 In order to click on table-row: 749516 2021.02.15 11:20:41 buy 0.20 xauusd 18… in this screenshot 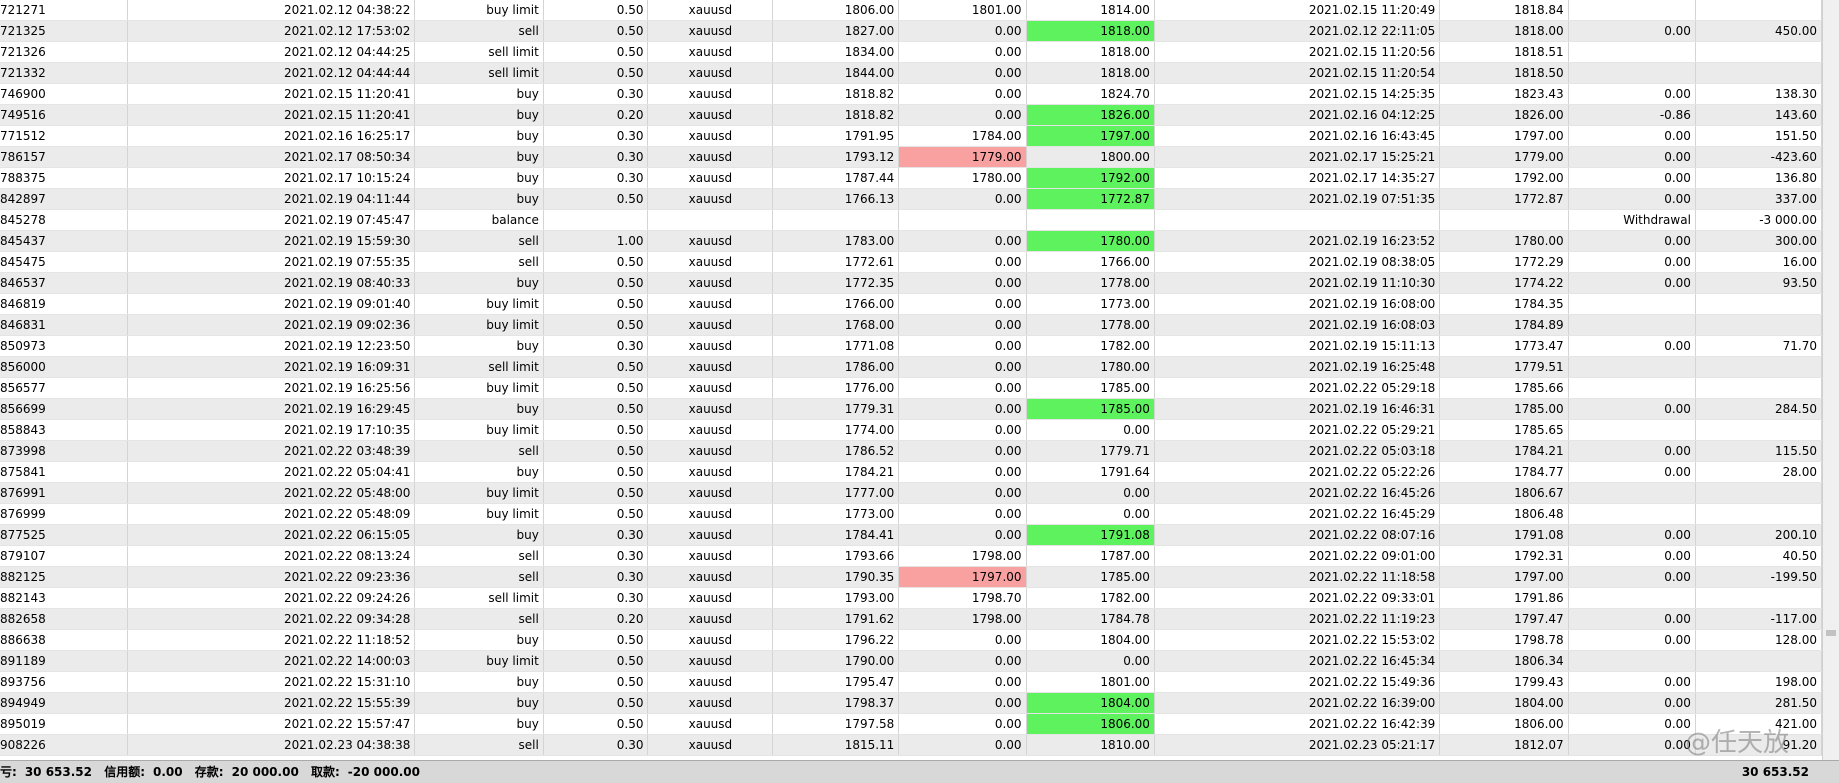, I will do `click(911, 115)`.